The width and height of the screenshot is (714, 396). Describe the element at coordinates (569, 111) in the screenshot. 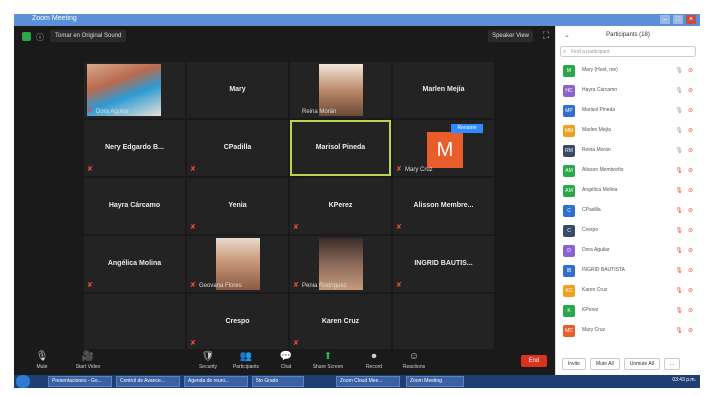

I see `avatar: MP` at that location.